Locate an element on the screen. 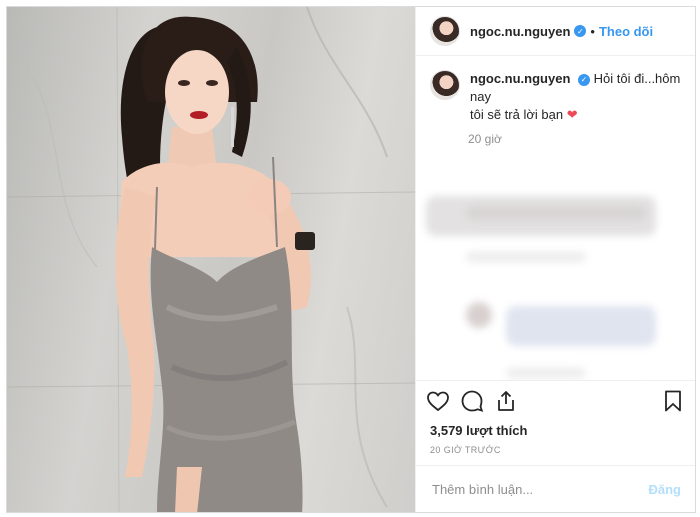 The image size is (700, 517). comment-bubble-icon is located at coordinates (472, 401).